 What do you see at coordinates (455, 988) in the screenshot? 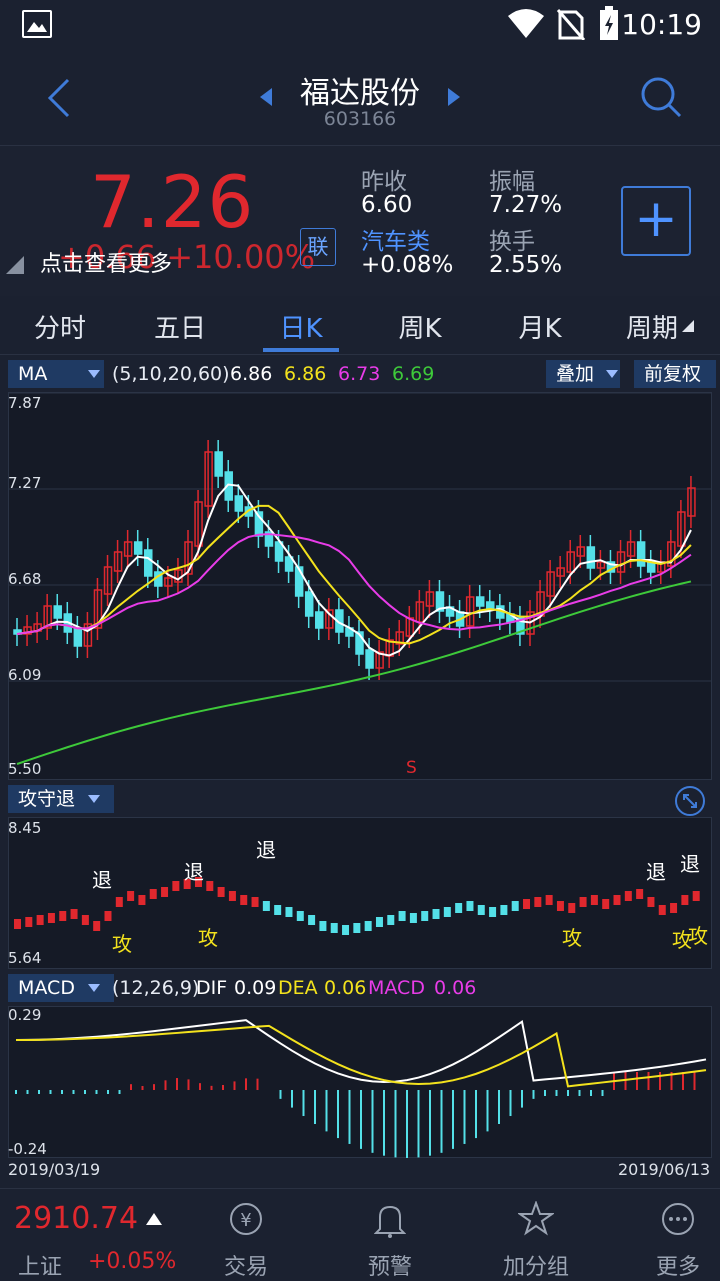
I see `macd-value: 0.06` at bounding box center [455, 988].